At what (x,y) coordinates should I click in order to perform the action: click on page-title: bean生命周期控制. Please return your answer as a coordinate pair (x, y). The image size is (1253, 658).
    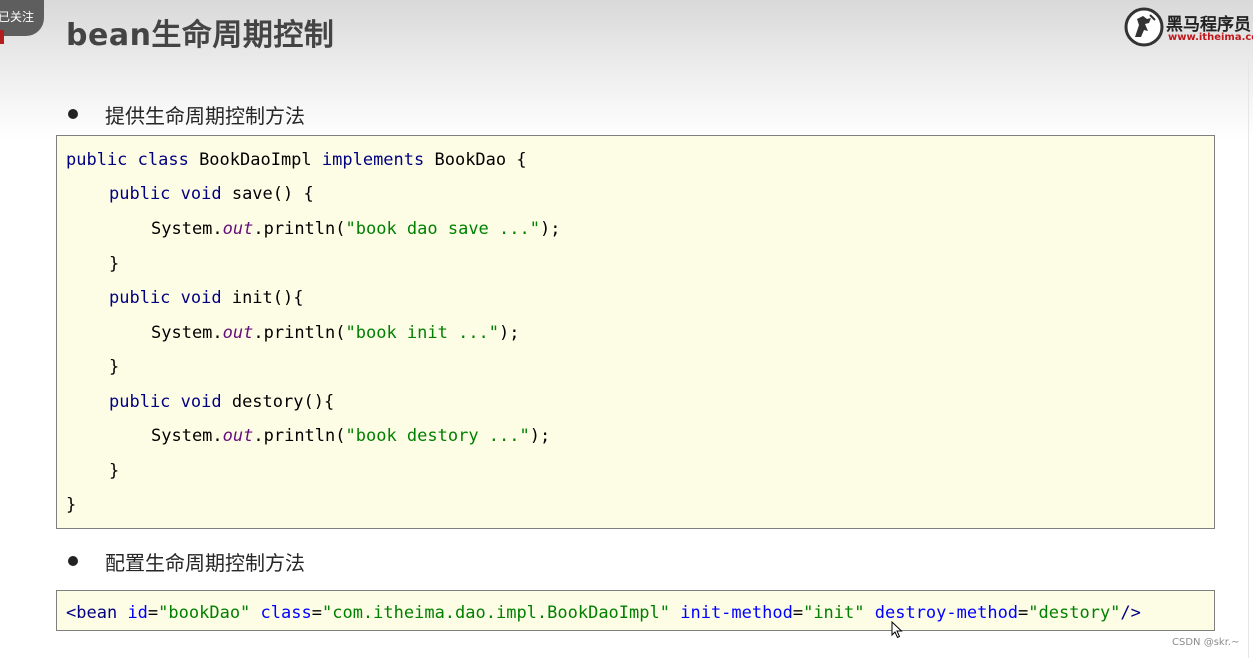
    Looking at the image, I should click on (200, 35).